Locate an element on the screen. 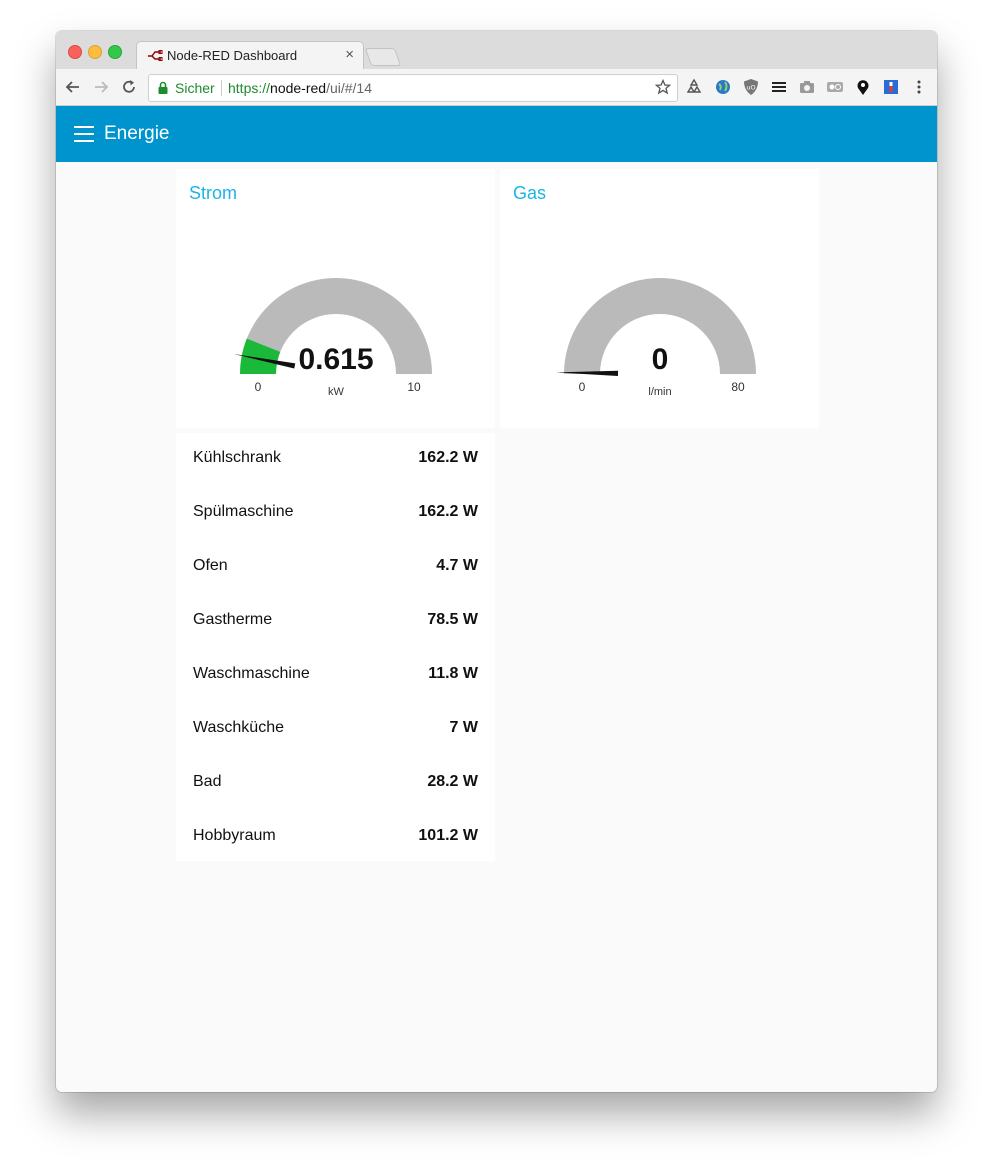 The image size is (993, 1172). consumer-name: Ofen is located at coordinates (210, 565).